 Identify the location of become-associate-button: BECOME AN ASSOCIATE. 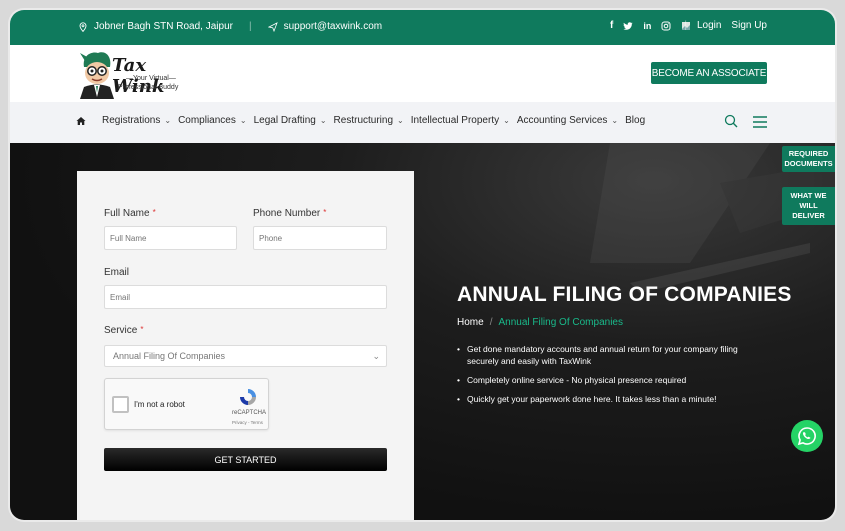
(709, 73).